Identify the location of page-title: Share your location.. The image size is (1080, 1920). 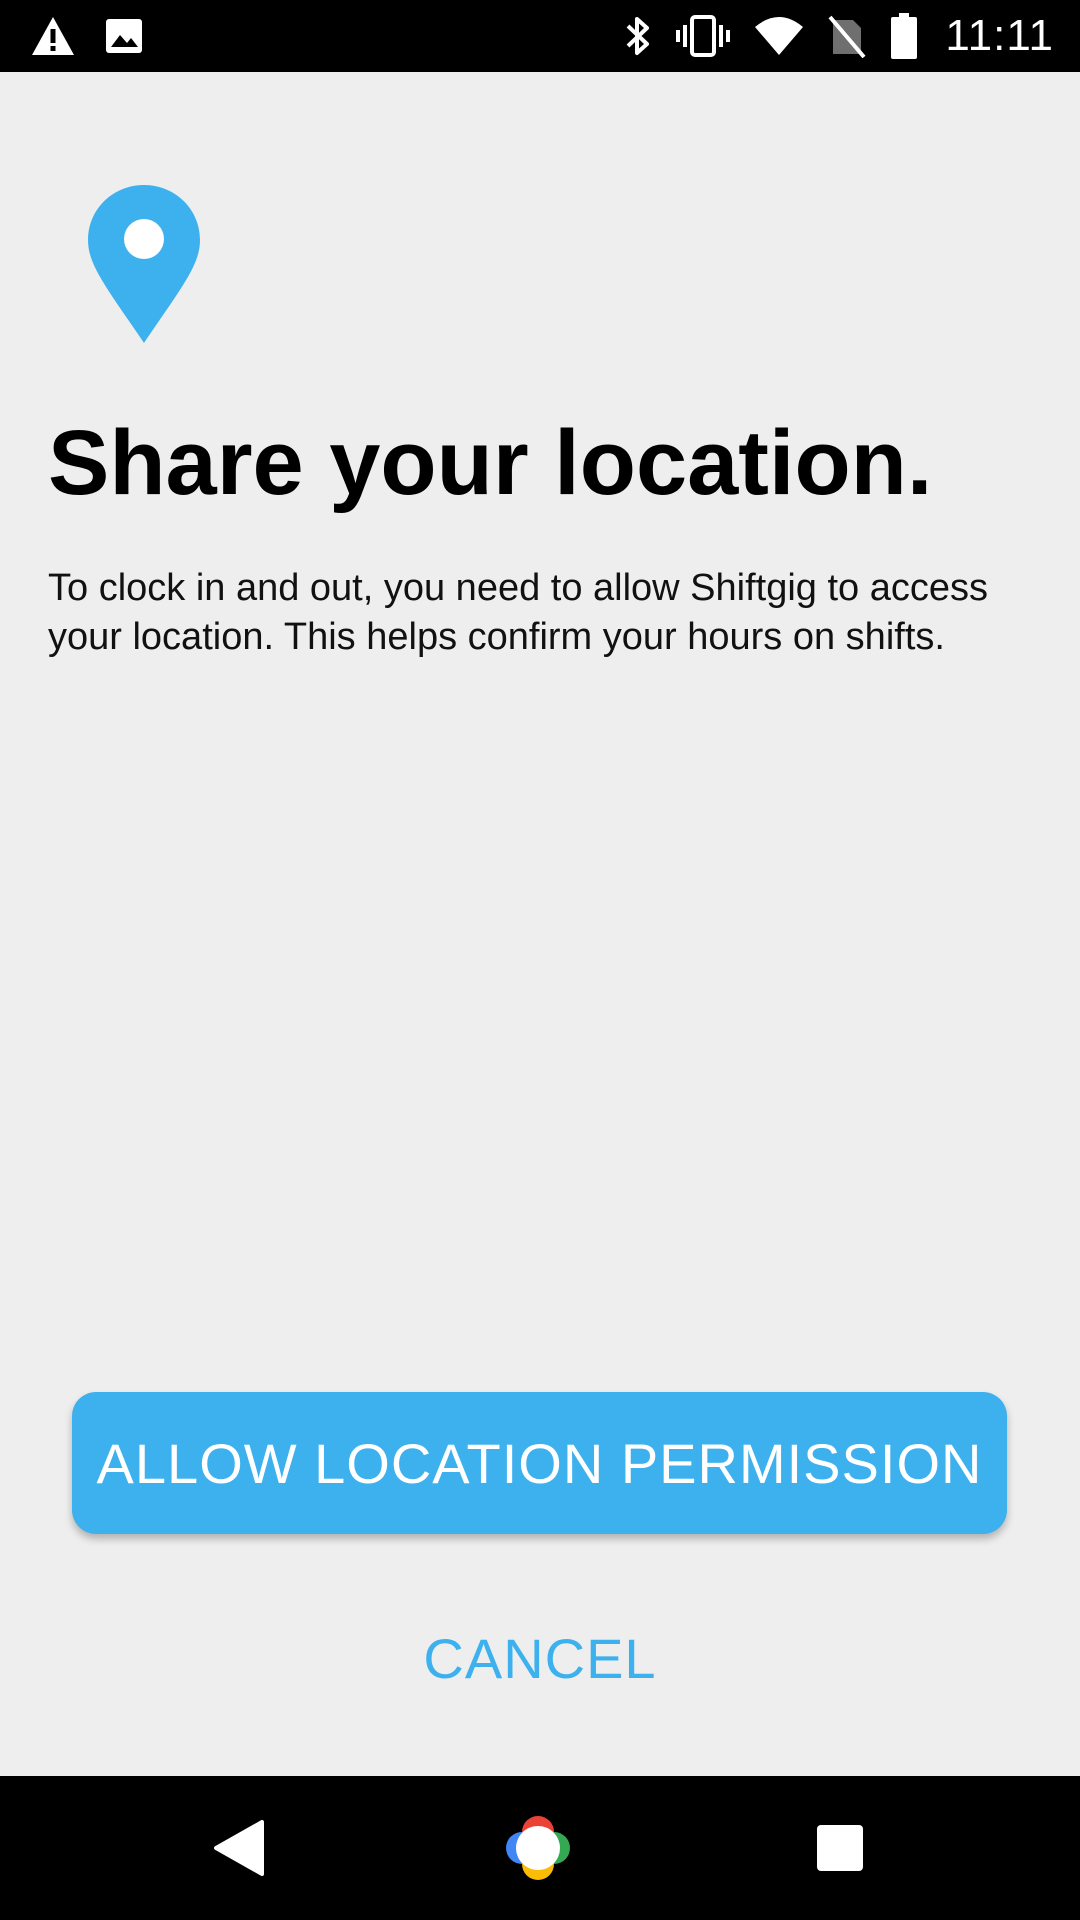
(490, 463).